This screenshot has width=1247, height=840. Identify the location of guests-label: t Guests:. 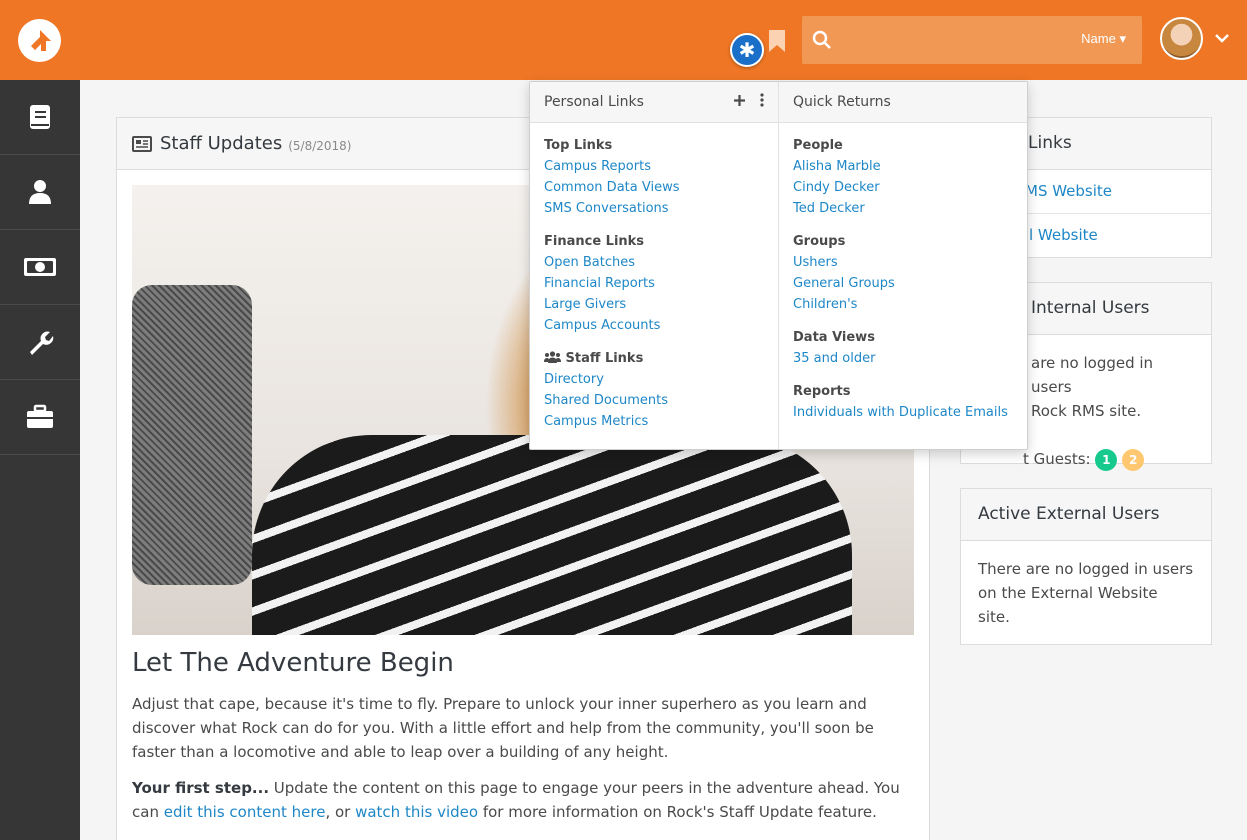
(1057, 459).